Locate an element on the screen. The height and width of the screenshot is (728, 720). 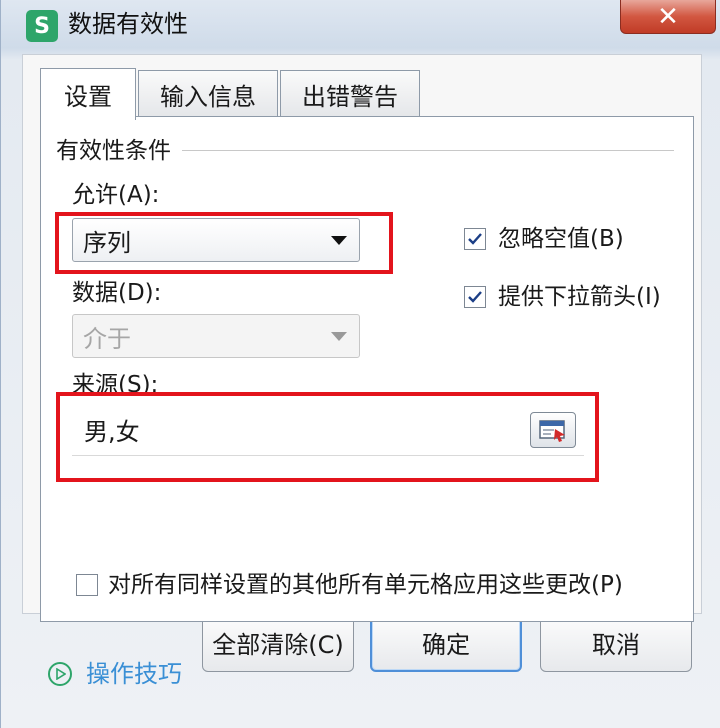
tab-error-alert: 出错警告 is located at coordinates (350, 94).